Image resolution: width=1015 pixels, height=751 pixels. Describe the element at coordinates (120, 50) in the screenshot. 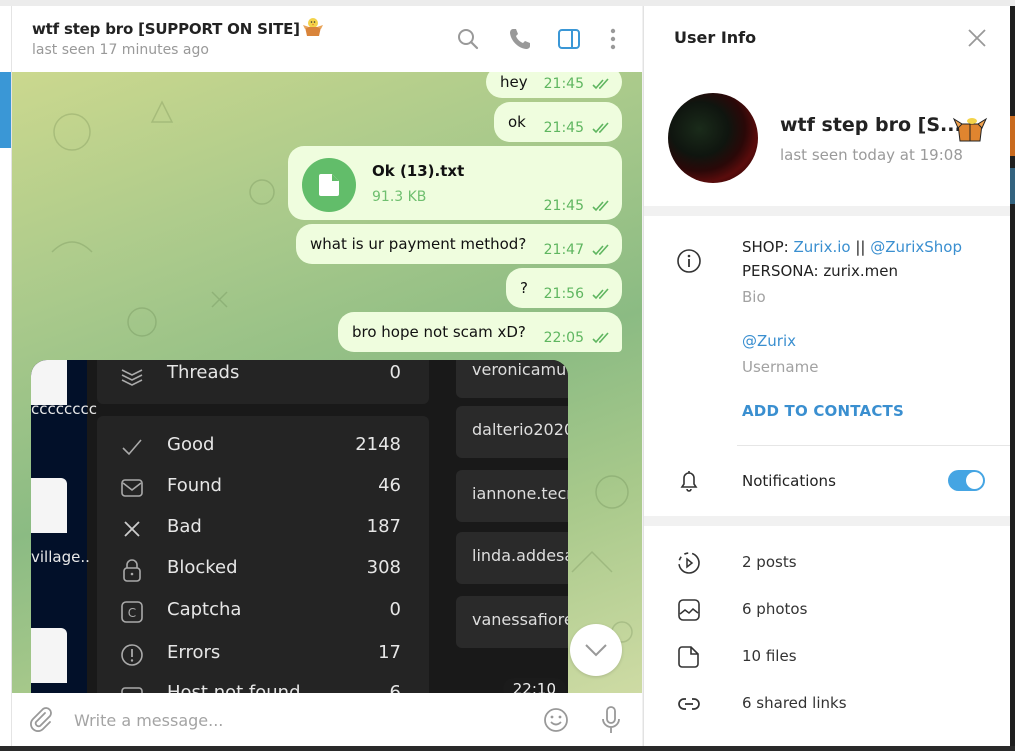

I see `chat-last-seen: last seen 17 minutes ago` at that location.